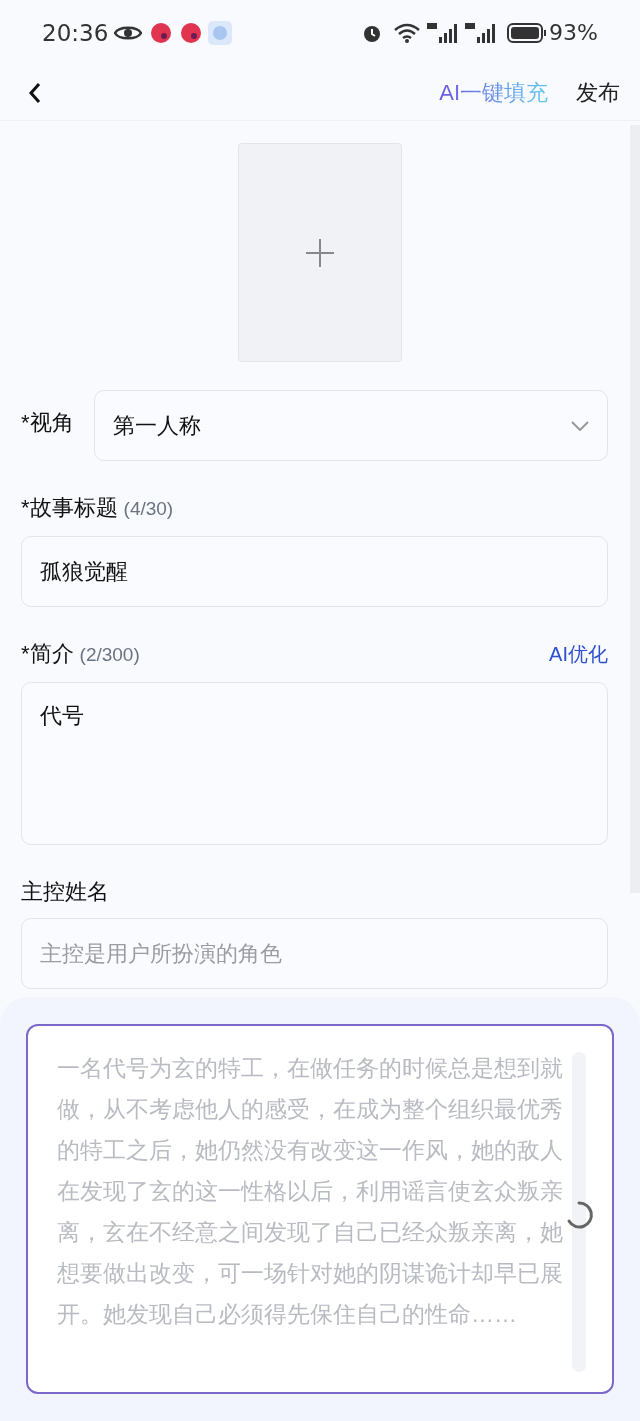 The width and height of the screenshot is (640, 1421). What do you see at coordinates (598, 93) in the screenshot?
I see `publish-button: 发布` at bounding box center [598, 93].